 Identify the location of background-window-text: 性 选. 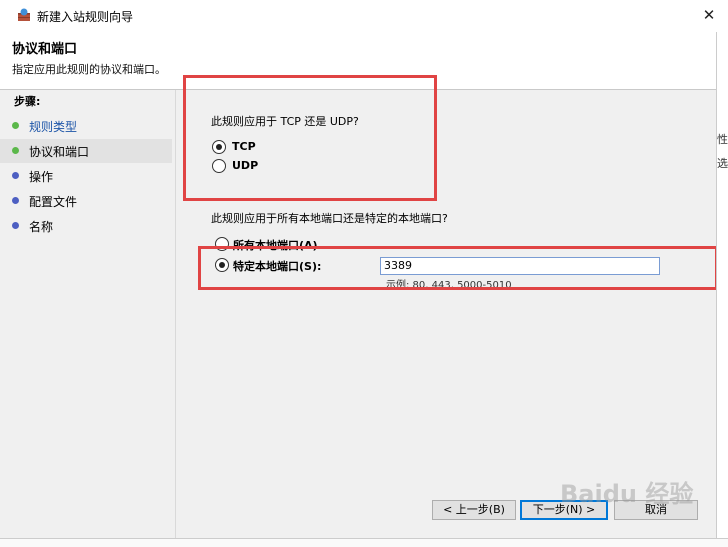
(722, 151).